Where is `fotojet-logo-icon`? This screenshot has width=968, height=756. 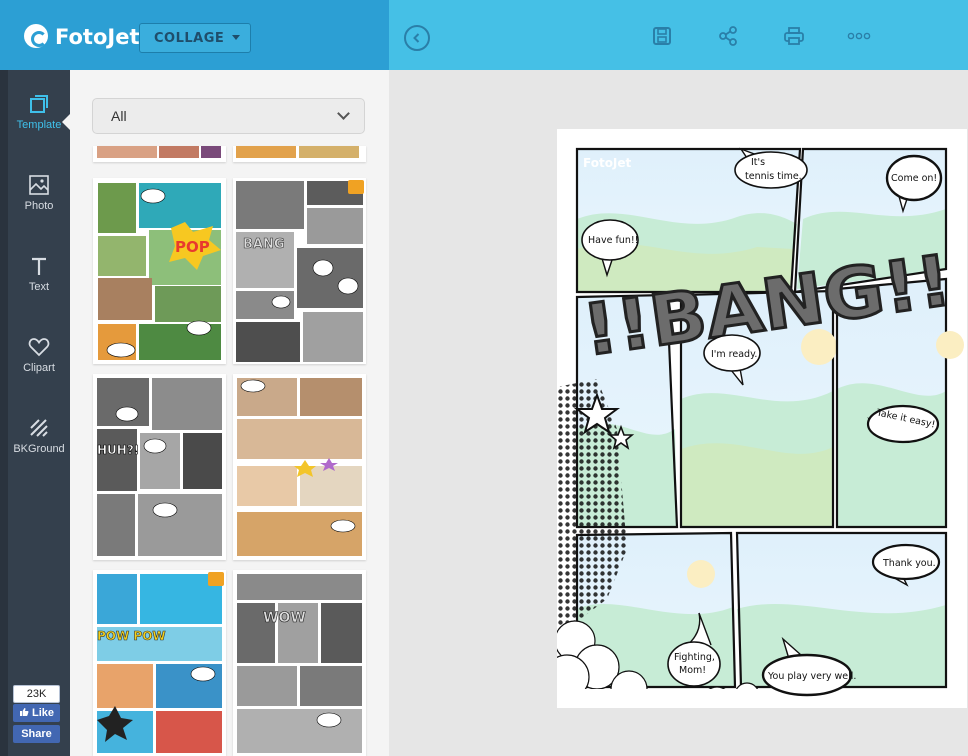
fotojet-logo-icon is located at coordinates (36, 36).